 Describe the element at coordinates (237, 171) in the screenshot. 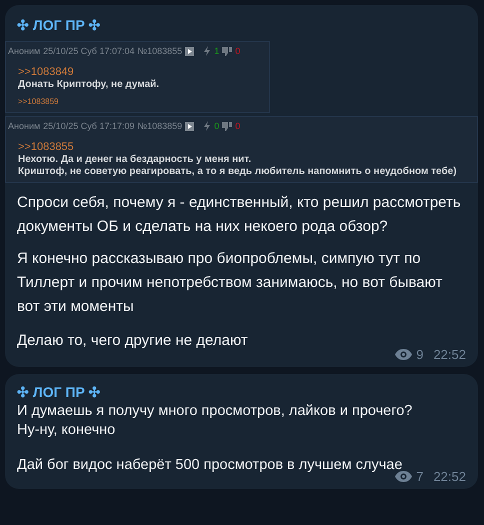

I see `post-text: Криштоф, не советую реагировать, а то я ведь любитель напомнить о неудобном тебе)` at that location.